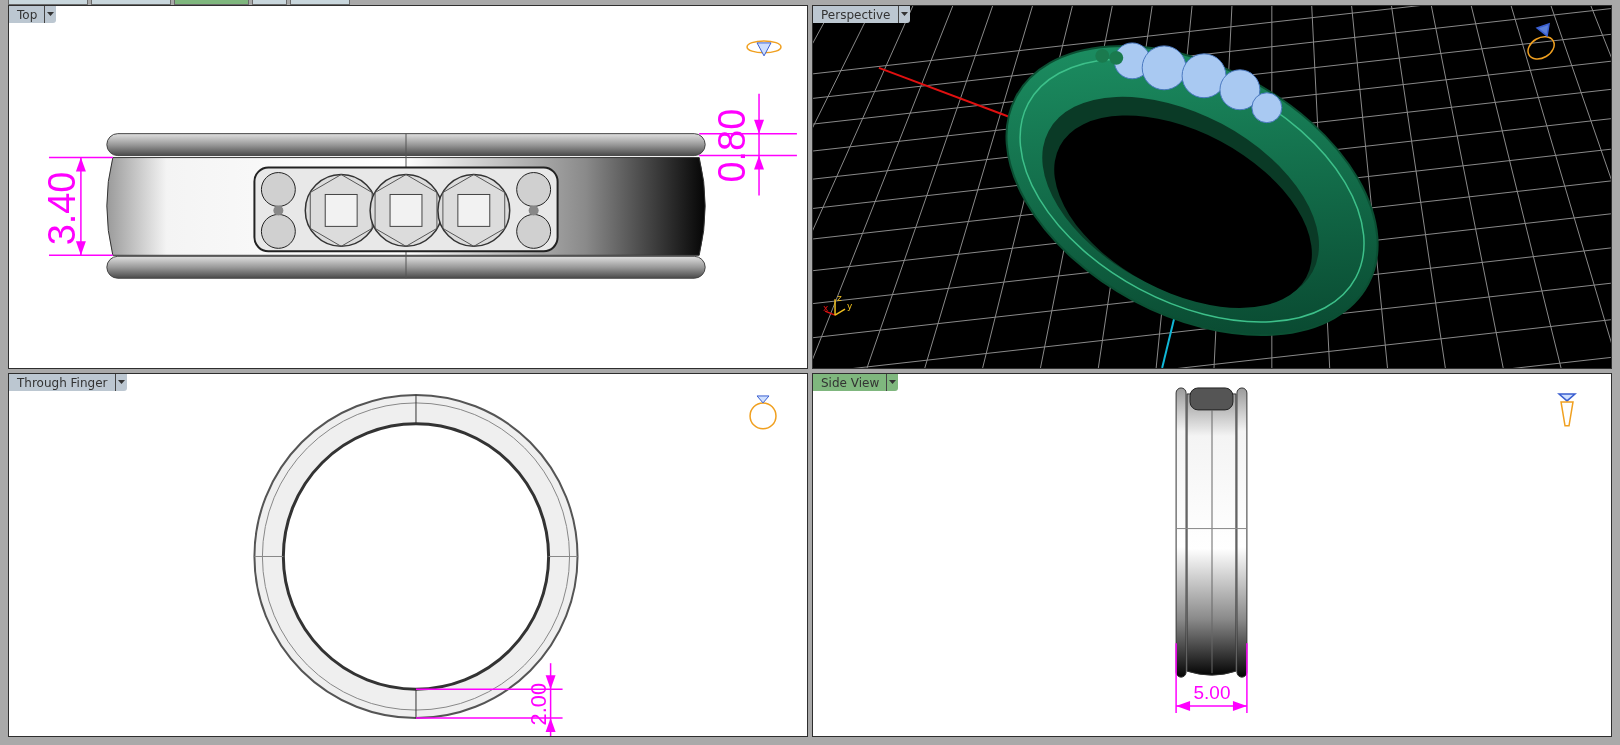 This screenshot has height=745, width=1620. Describe the element at coordinates (732, 145) in the screenshot. I see `dimension-label: 0.80` at that location.